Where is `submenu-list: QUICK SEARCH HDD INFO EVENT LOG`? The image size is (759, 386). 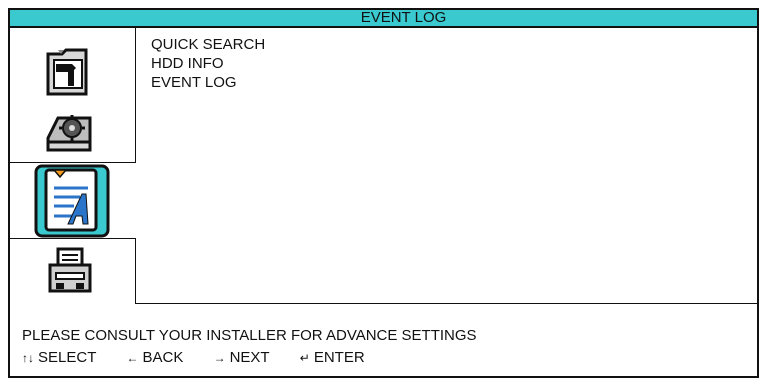
submenu-list: QUICK SEARCH HDD INFO EVENT LOG is located at coordinates (208, 63).